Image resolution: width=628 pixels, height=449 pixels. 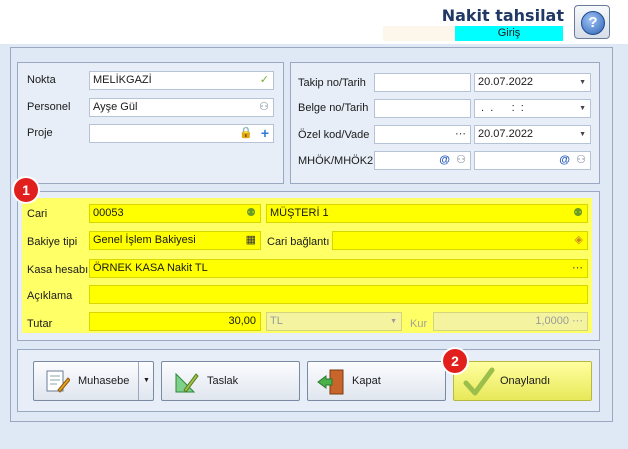 What do you see at coordinates (223, 381) in the screenshot?
I see `taslak-label: Taslak` at bounding box center [223, 381].